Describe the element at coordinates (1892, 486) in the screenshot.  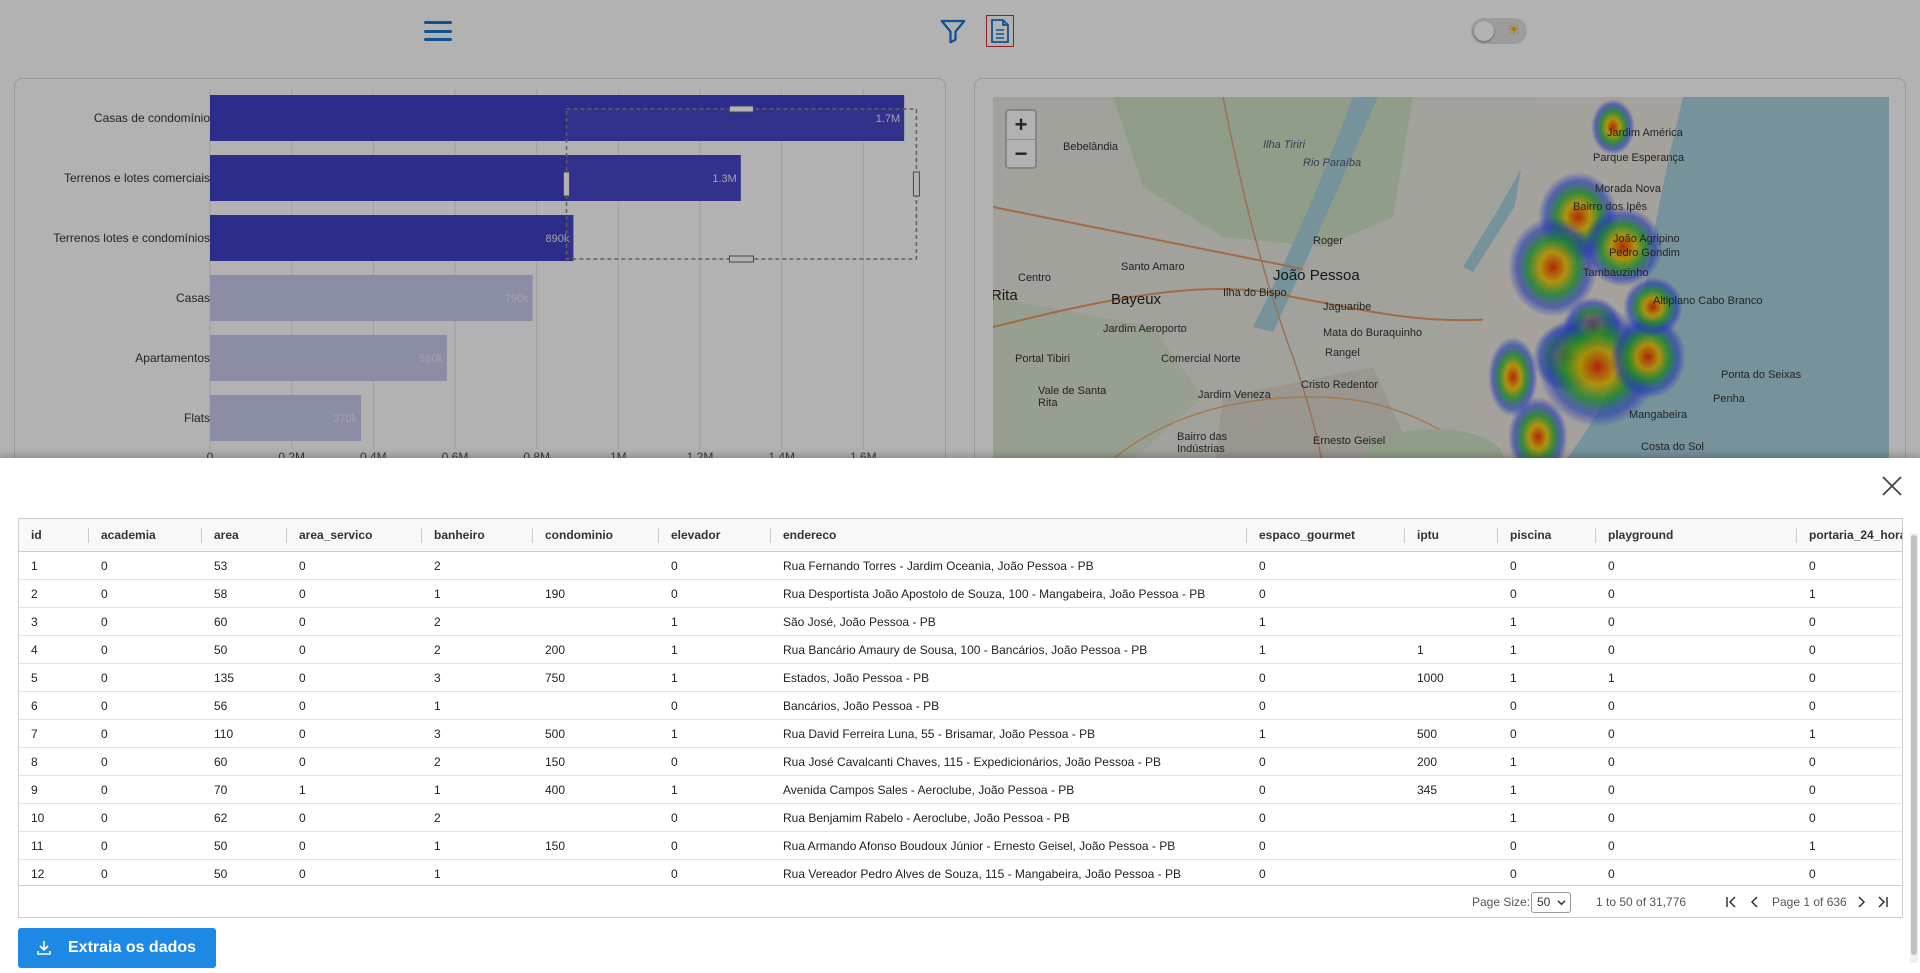
I see `close-button` at that location.